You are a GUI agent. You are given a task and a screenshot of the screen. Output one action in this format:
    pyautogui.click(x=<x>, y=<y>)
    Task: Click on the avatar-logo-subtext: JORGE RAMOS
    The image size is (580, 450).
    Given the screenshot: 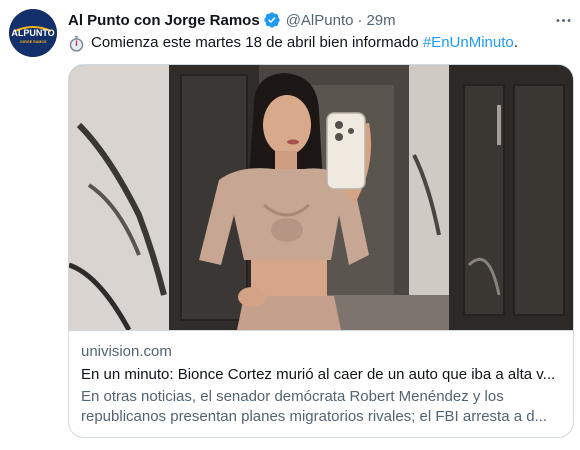 What is the action you would take?
    pyautogui.click(x=34, y=42)
    